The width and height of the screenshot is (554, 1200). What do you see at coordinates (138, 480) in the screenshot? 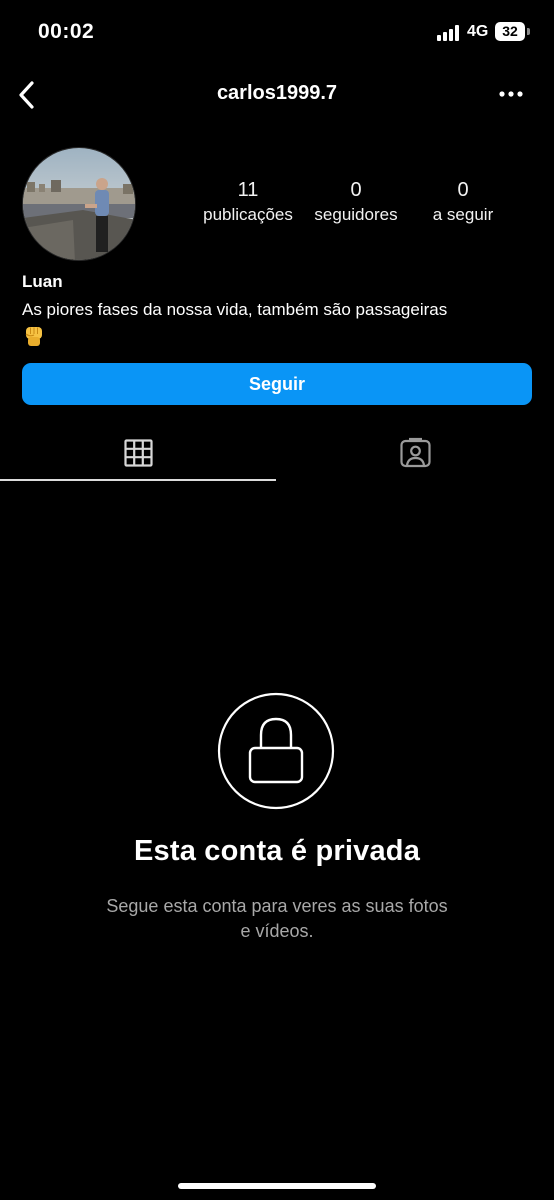
I see `tab-selected-indicator` at bounding box center [138, 480].